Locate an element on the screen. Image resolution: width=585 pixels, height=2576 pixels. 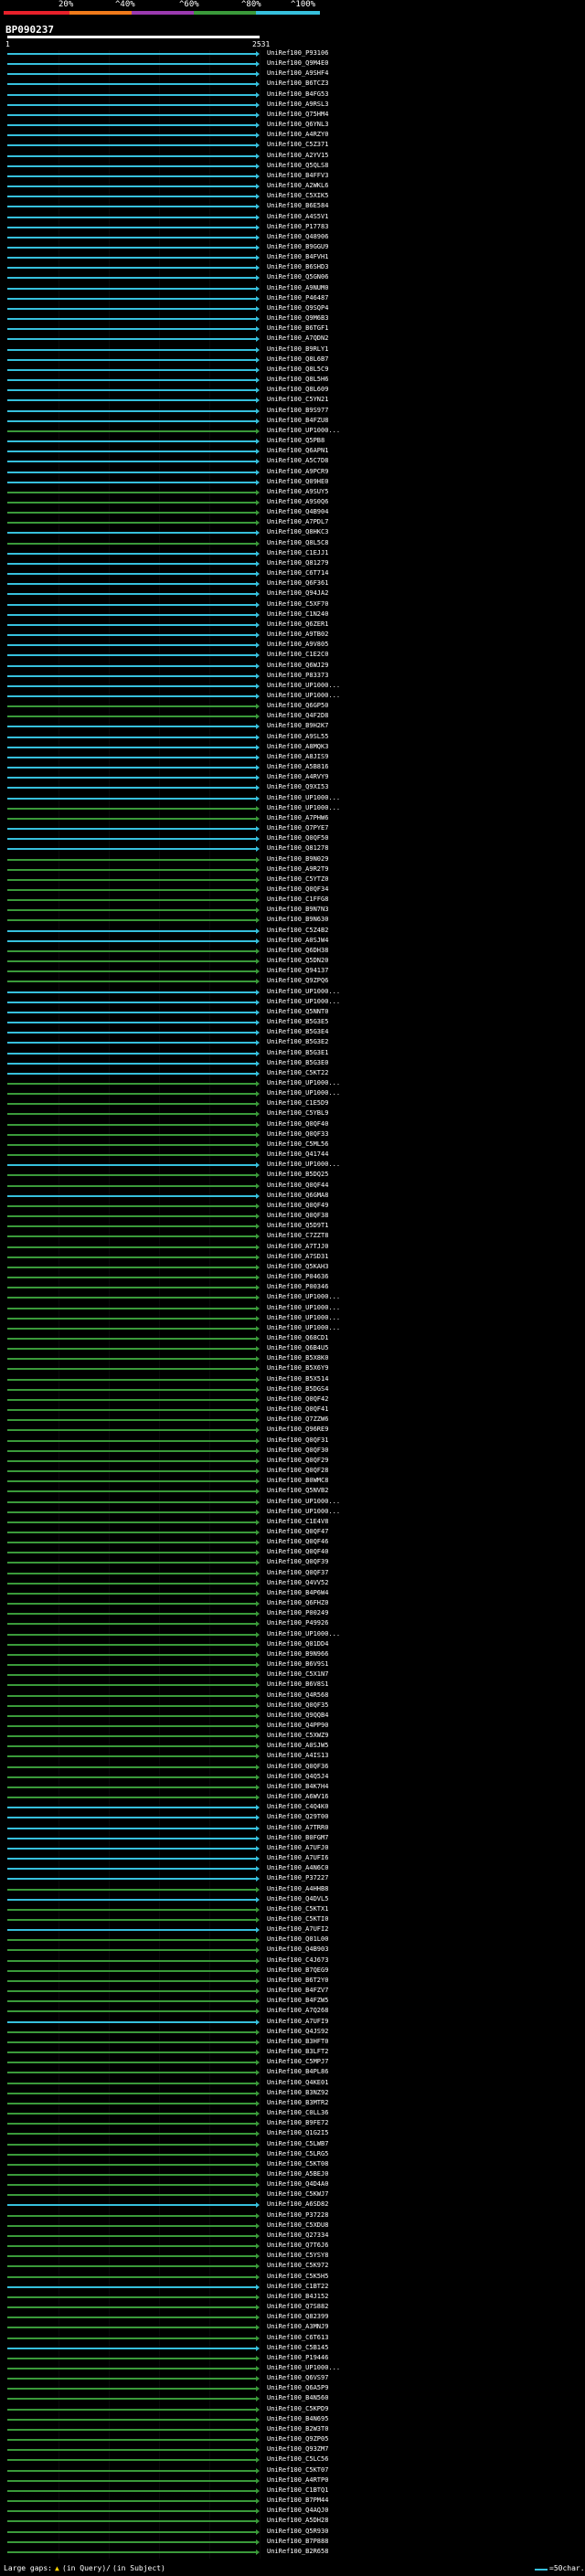
hit-label: UniRef100_B6SHD3 is located at coordinates (298, 266).